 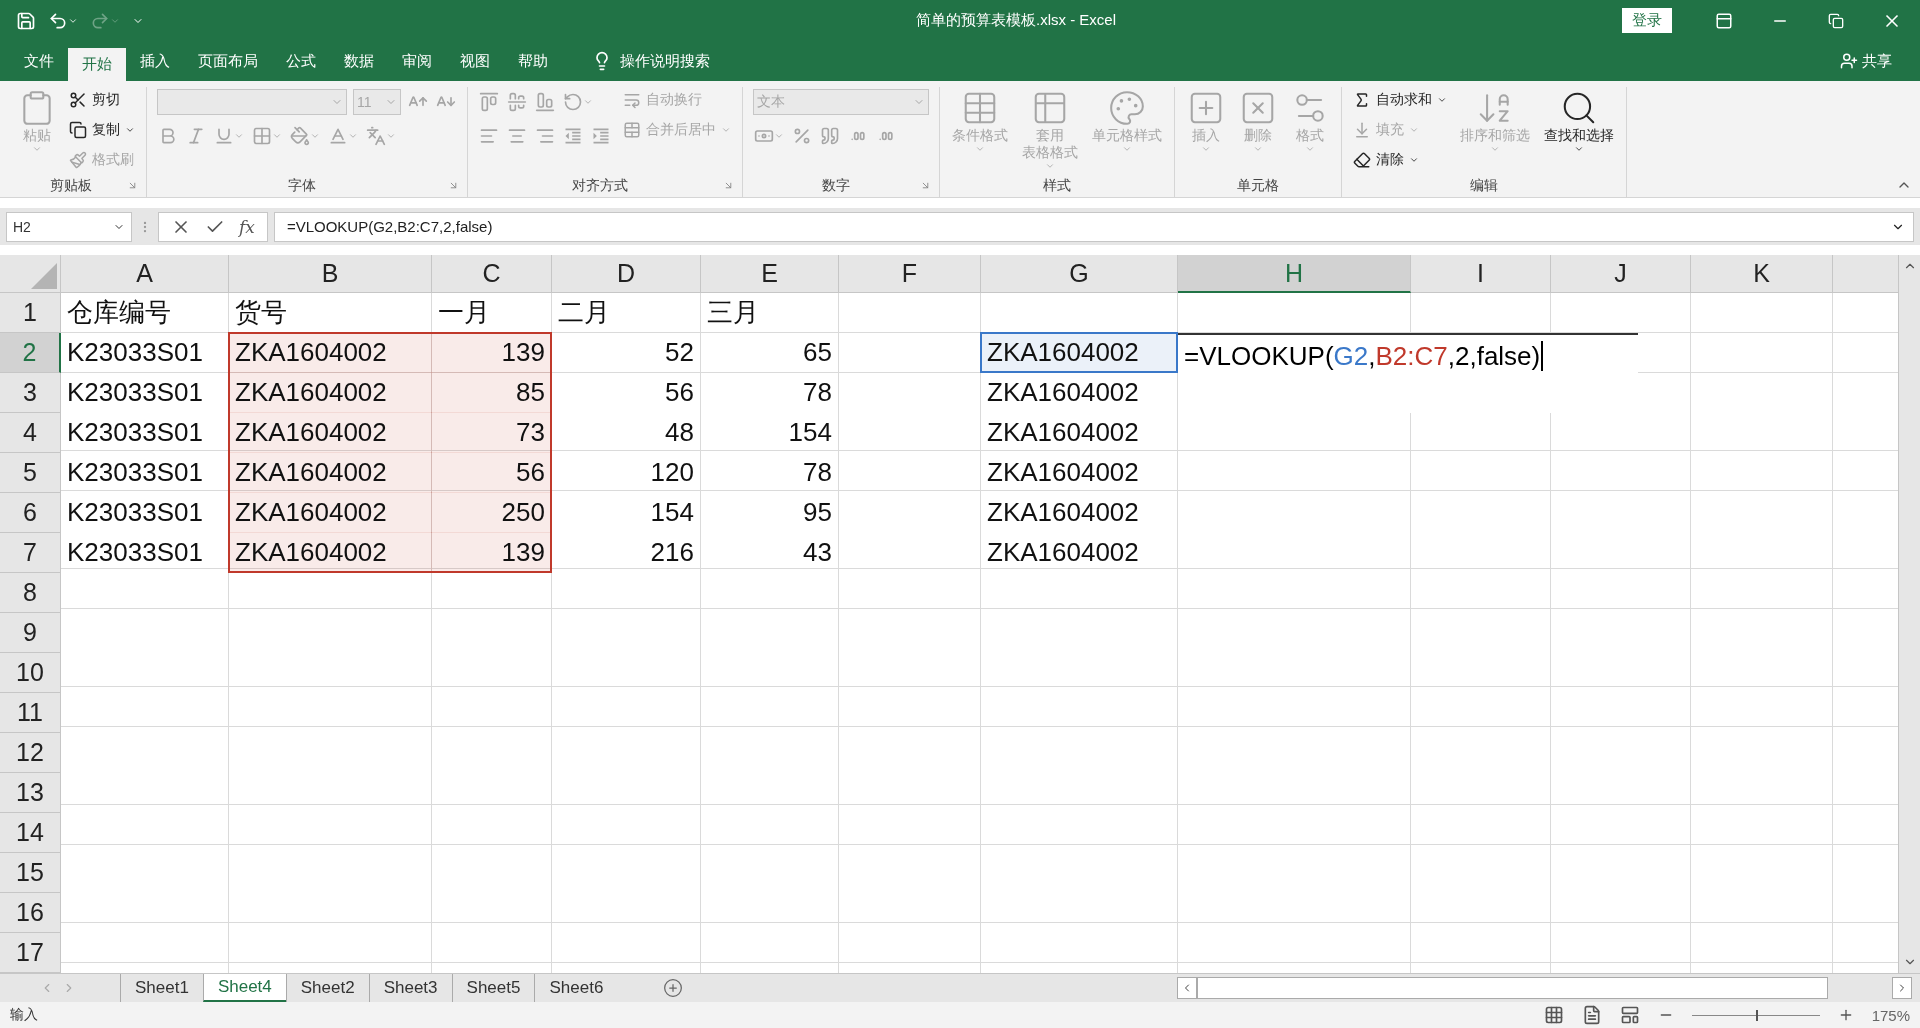 I want to click on ribbon-button: 清除, so click(x=1400, y=160).